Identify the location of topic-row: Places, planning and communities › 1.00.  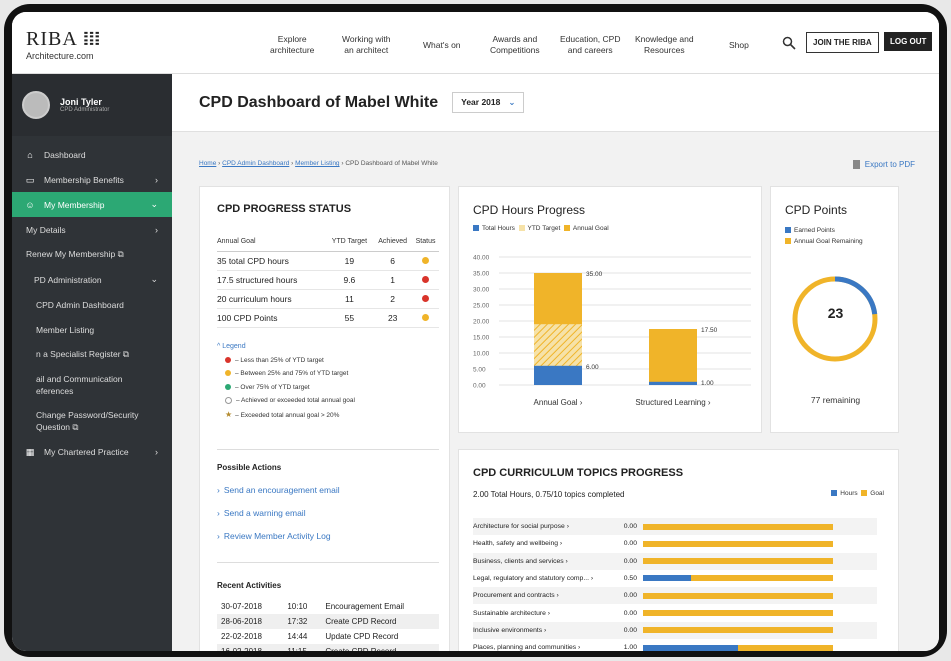
(675, 645).